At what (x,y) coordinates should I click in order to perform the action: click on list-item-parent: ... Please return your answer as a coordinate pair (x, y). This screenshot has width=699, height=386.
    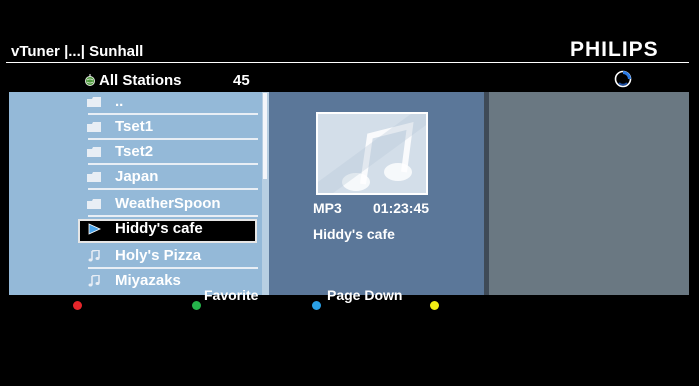
    Looking at the image, I should click on (168, 103).